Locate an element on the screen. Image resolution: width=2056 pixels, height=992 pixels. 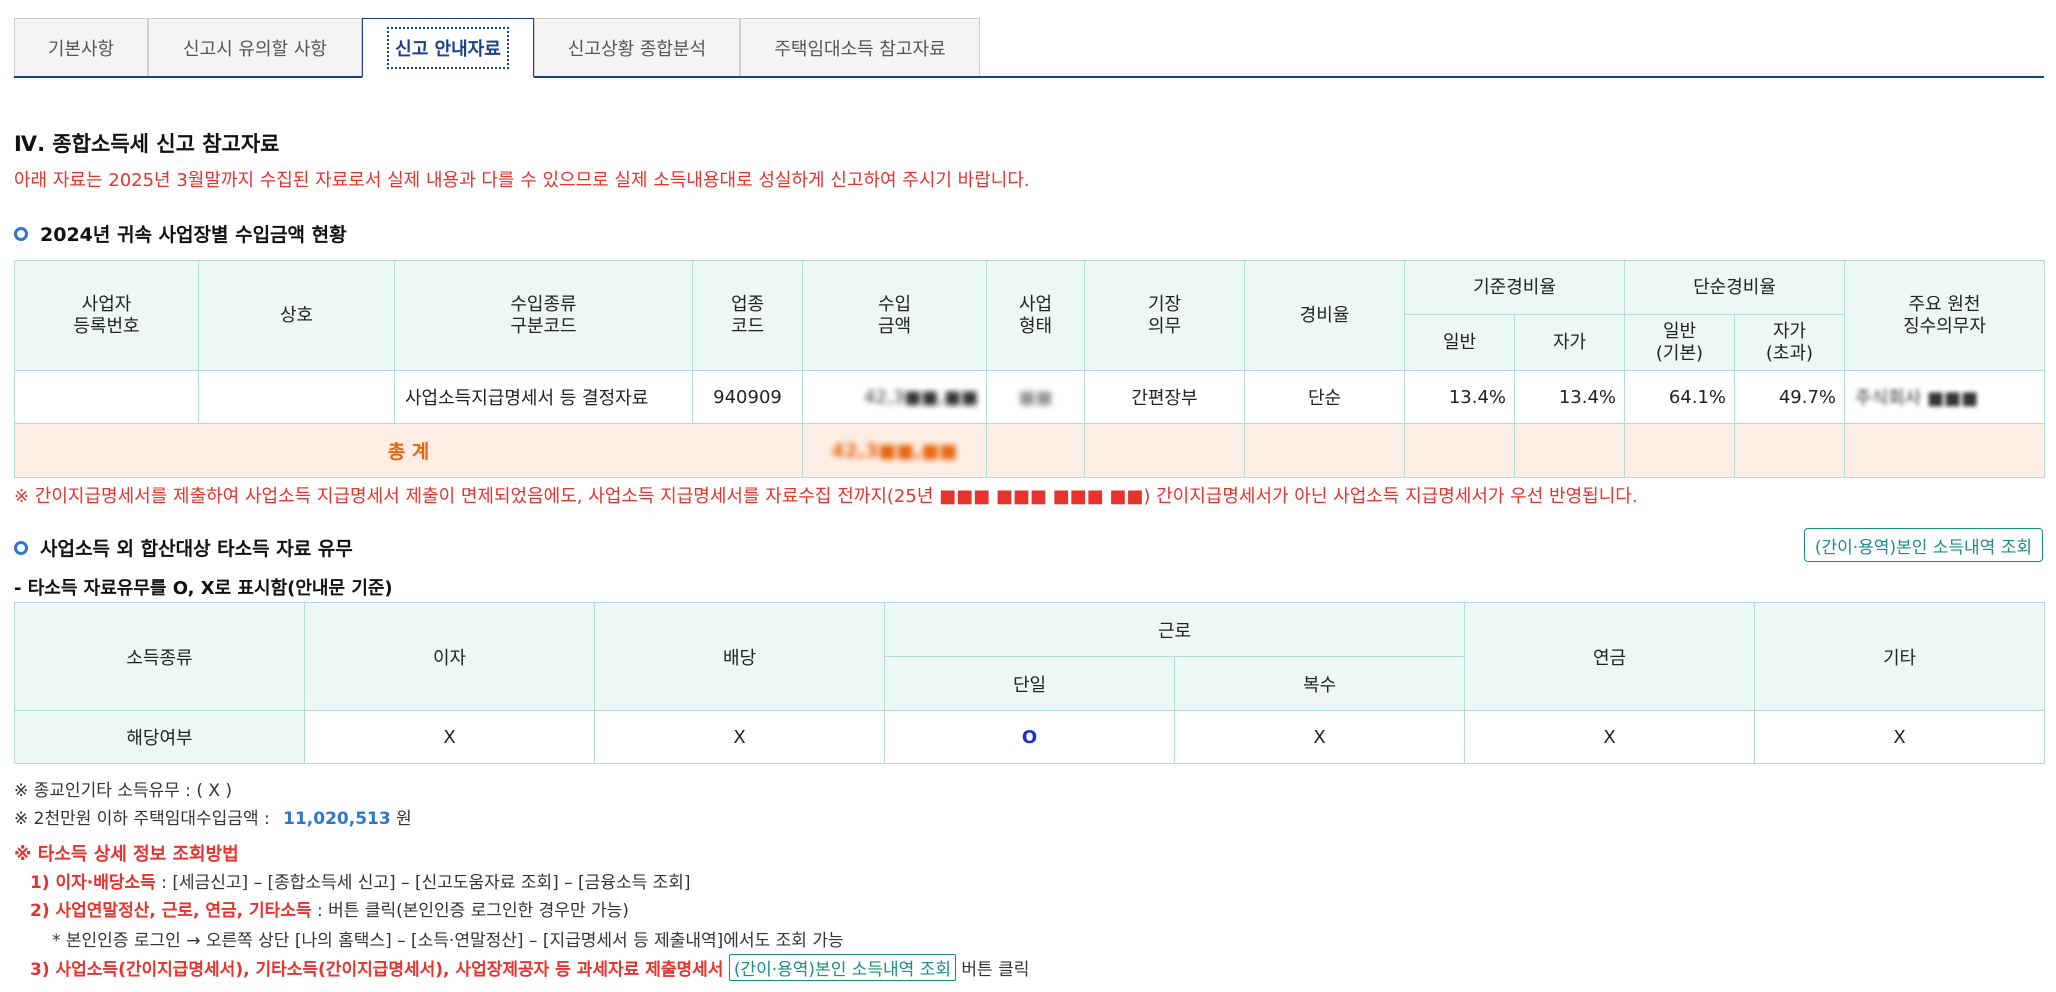
header-labor: 근로 is located at coordinates (1174, 629).